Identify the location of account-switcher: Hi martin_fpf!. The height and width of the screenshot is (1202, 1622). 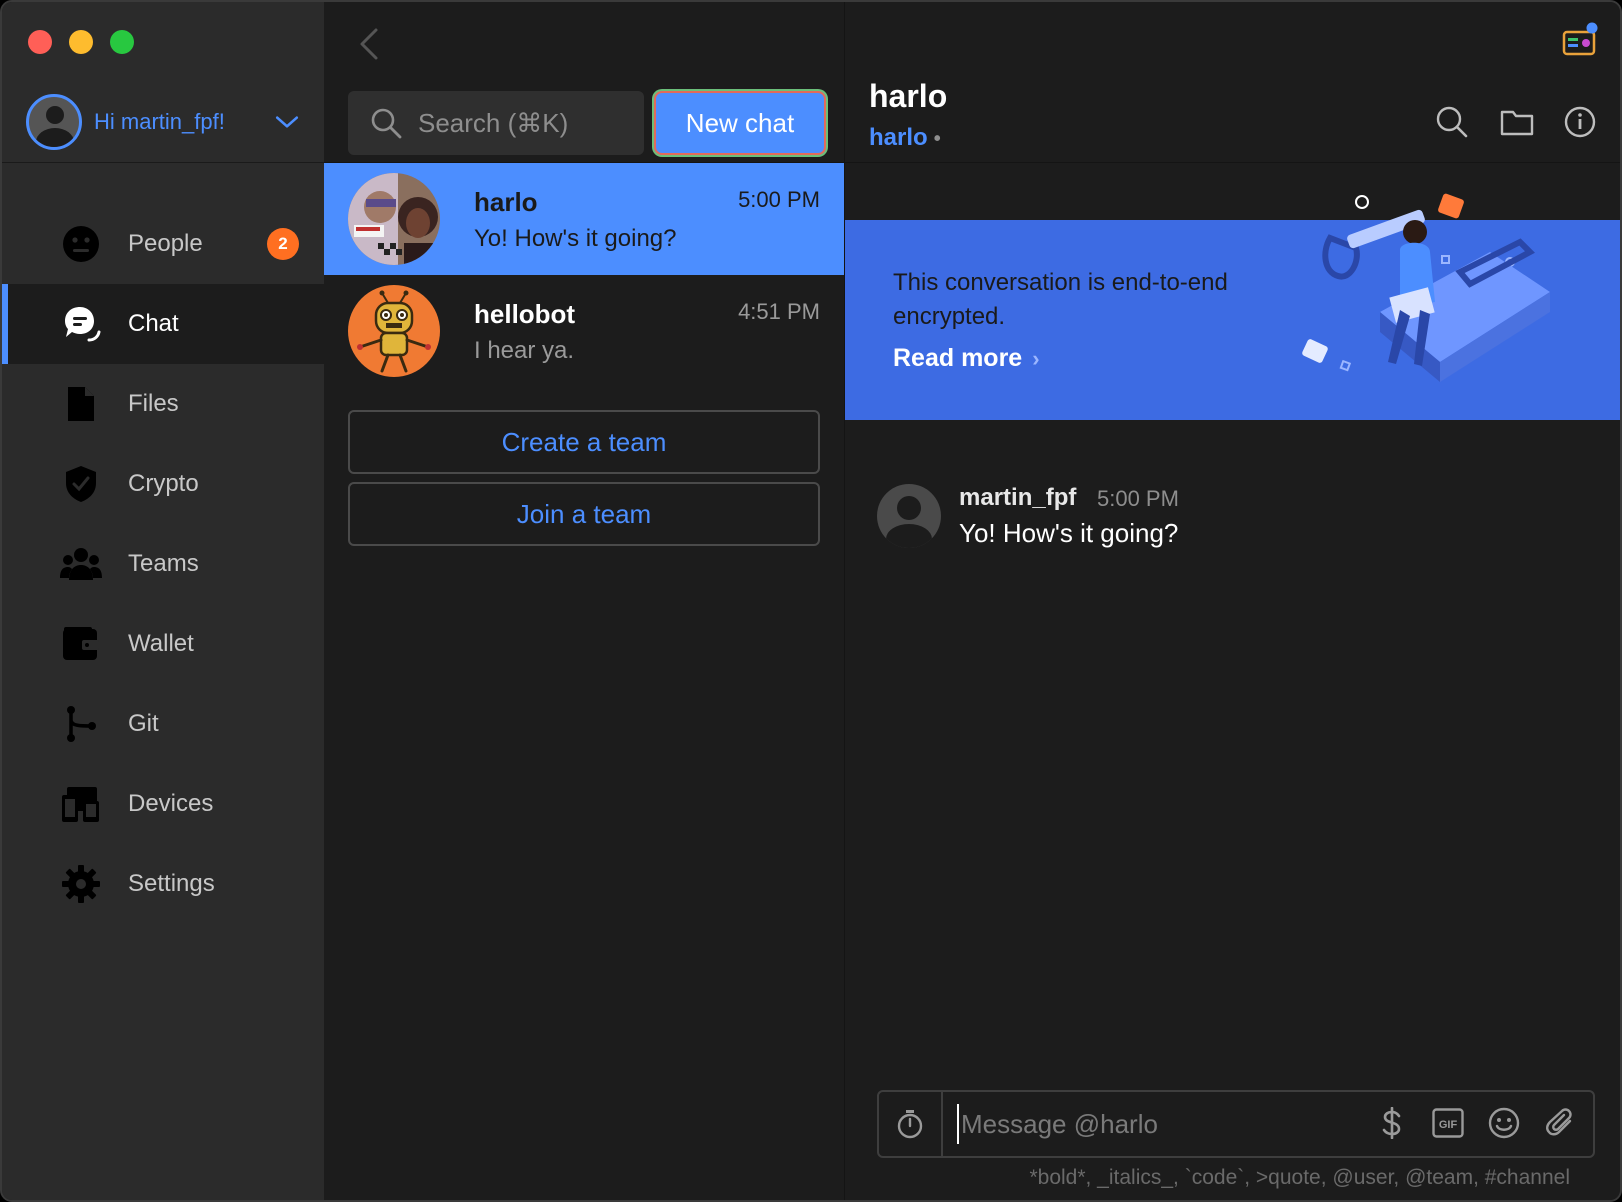
(163, 122).